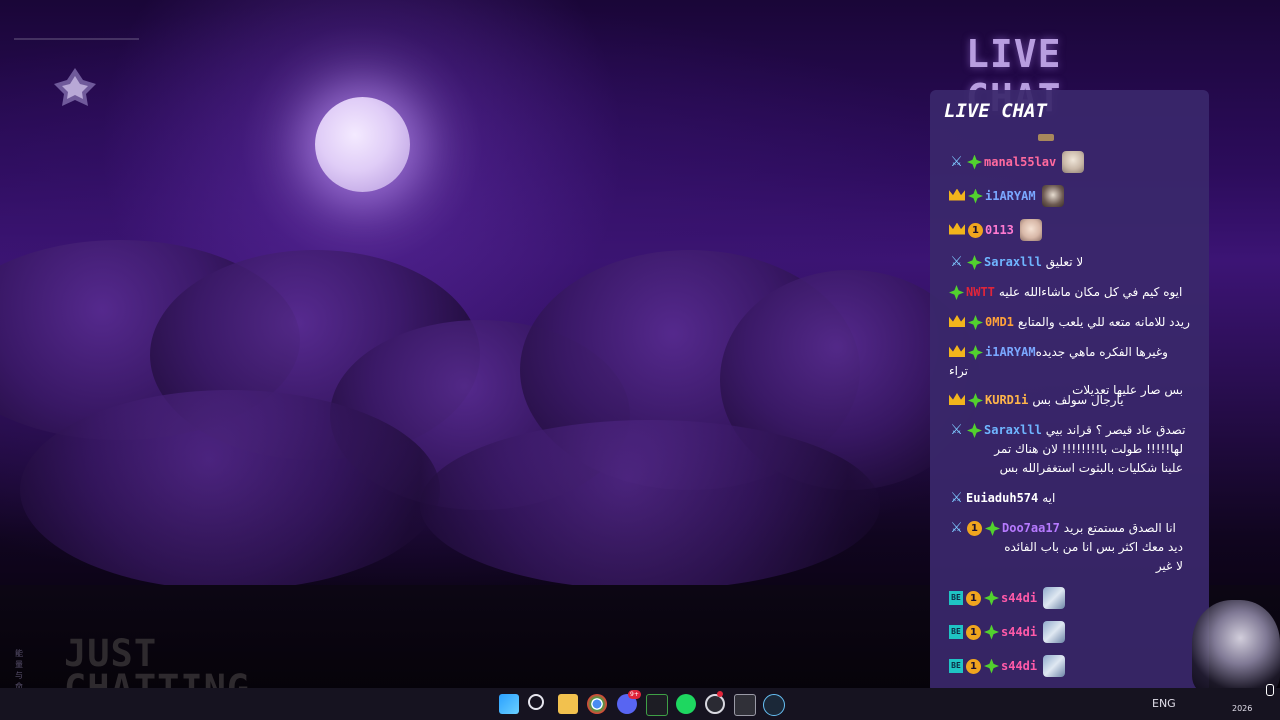 This screenshot has width=1280, height=720. Describe the element at coordinates (536, 702) in the screenshot. I see `search-icon` at that location.